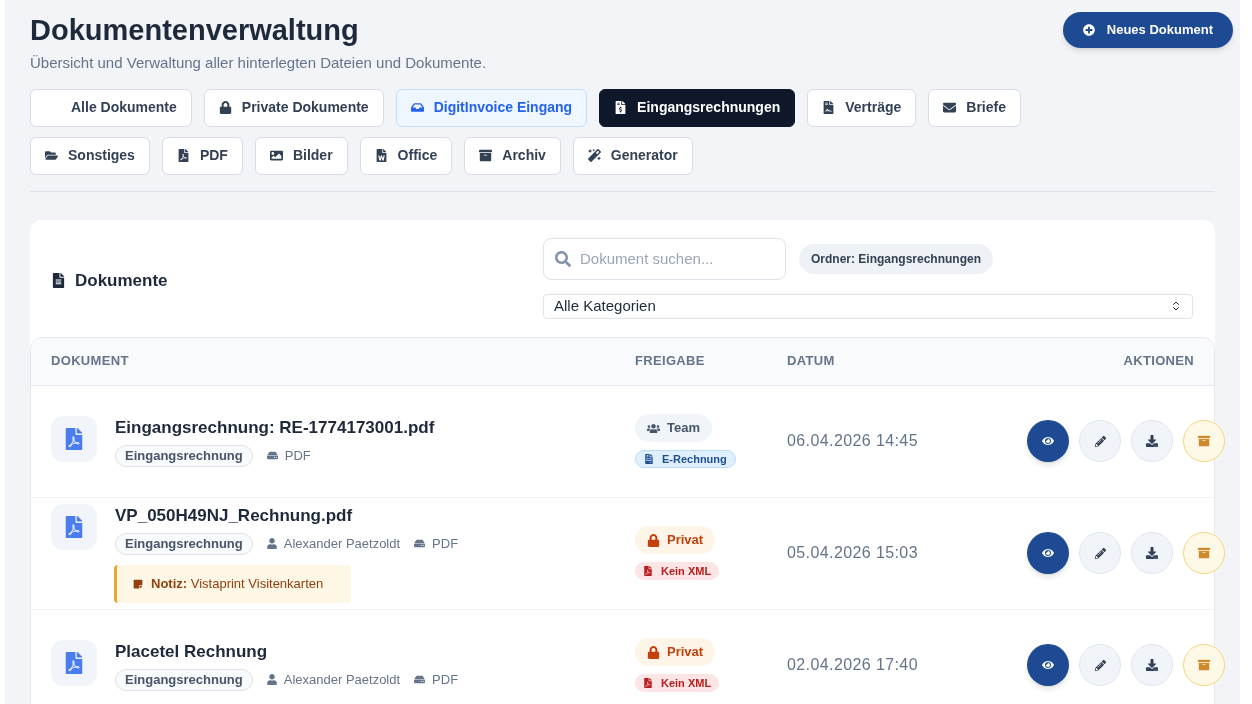 This screenshot has height=704, width=1252. What do you see at coordinates (862, 107) in the screenshot?
I see `folder-tab: Verträge` at bounding box center [862, 107].